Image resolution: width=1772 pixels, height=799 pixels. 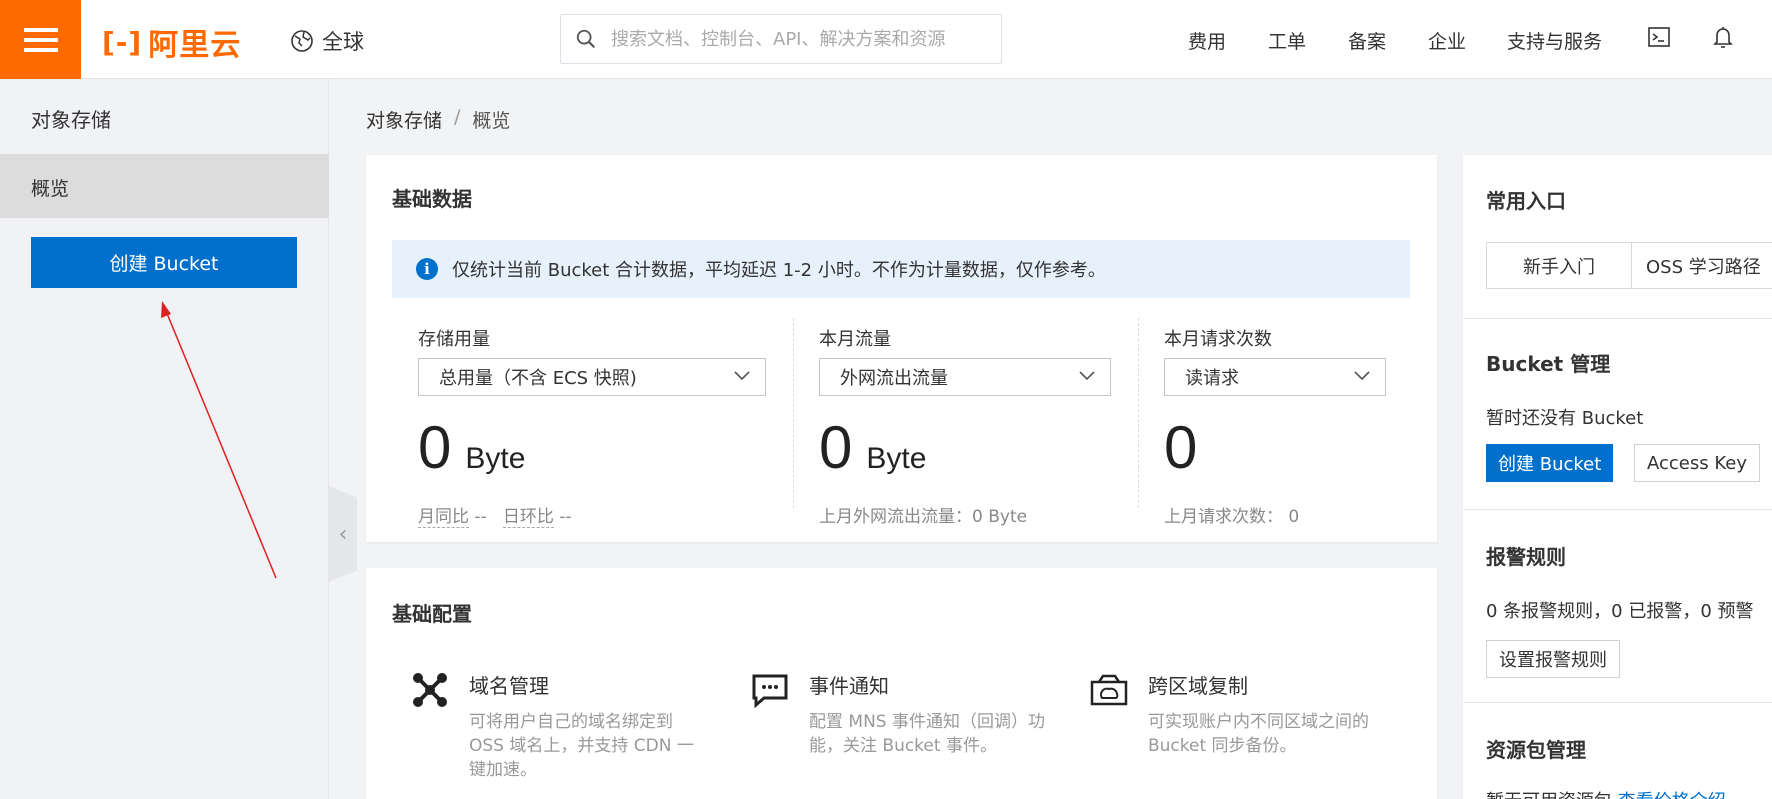 What do you see at coordinates (454, 339) in the screenshot?
I see `storage-label: 存储用量` at bounding box center [454, 339].